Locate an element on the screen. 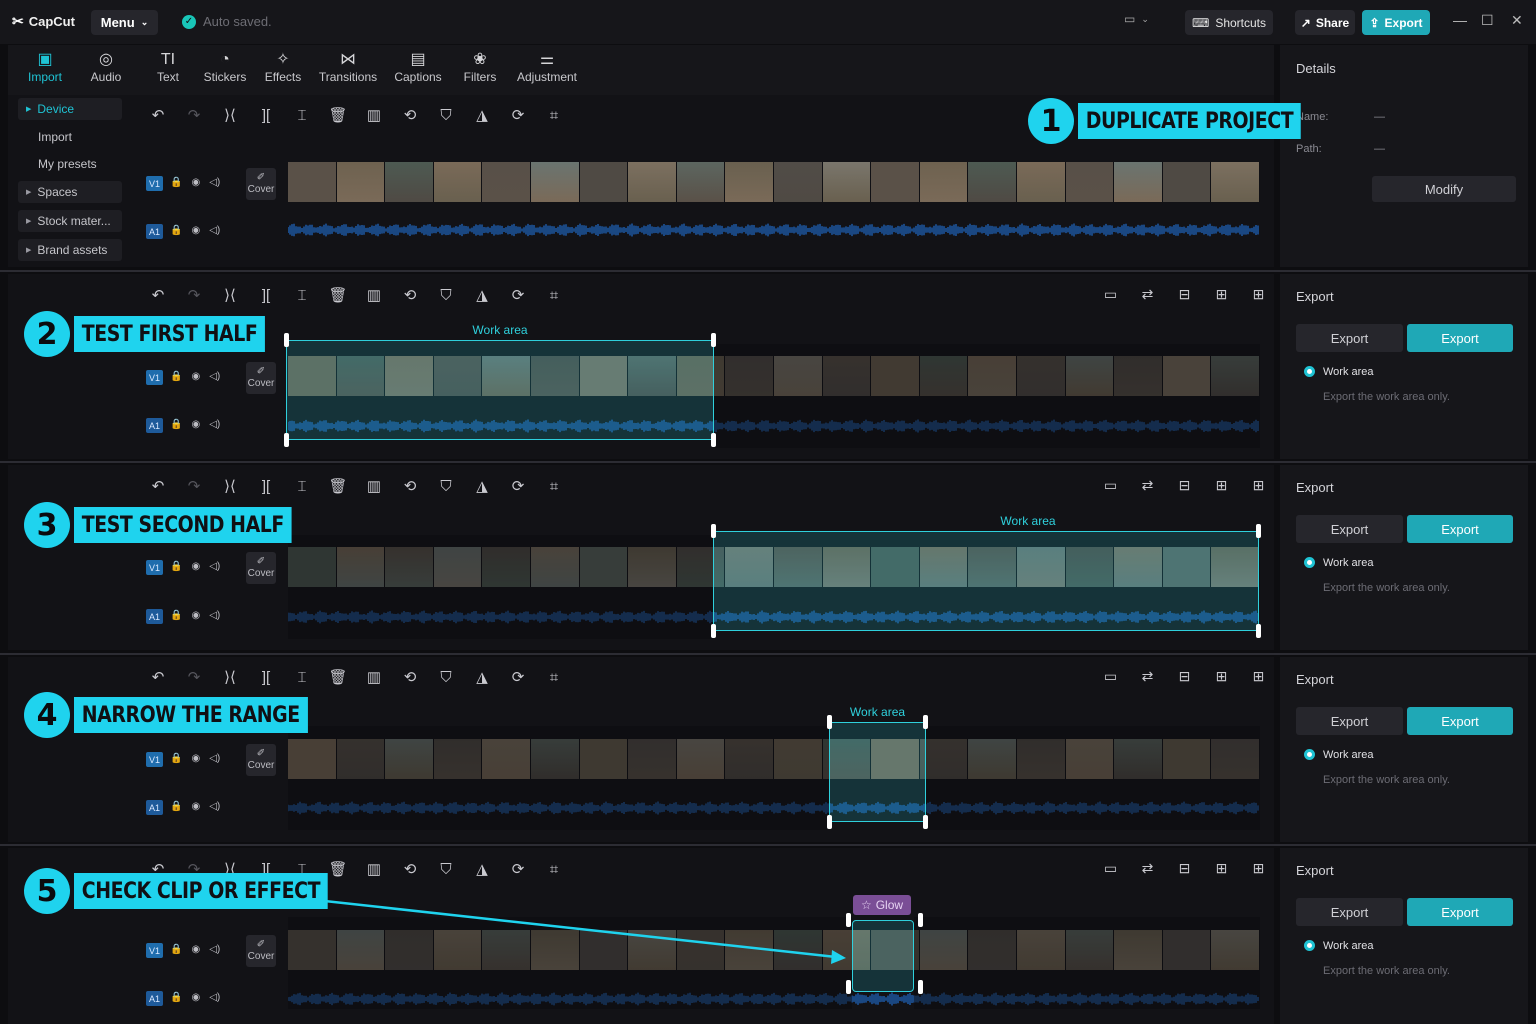  sidebar-item-spaces: ▶ Spaces is located at coordinates (70, 192).